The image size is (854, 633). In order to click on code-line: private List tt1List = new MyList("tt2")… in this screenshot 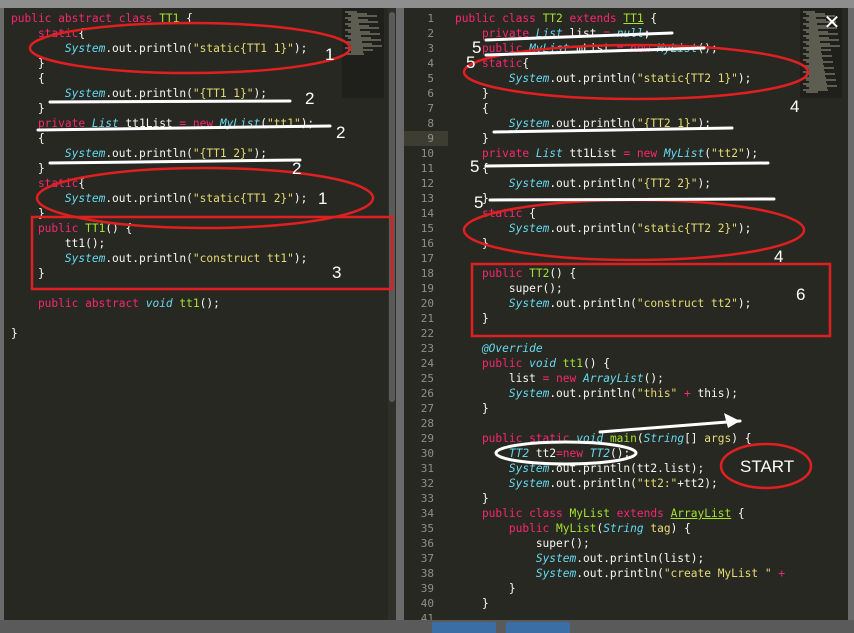, I will do `click(606, 153)`.